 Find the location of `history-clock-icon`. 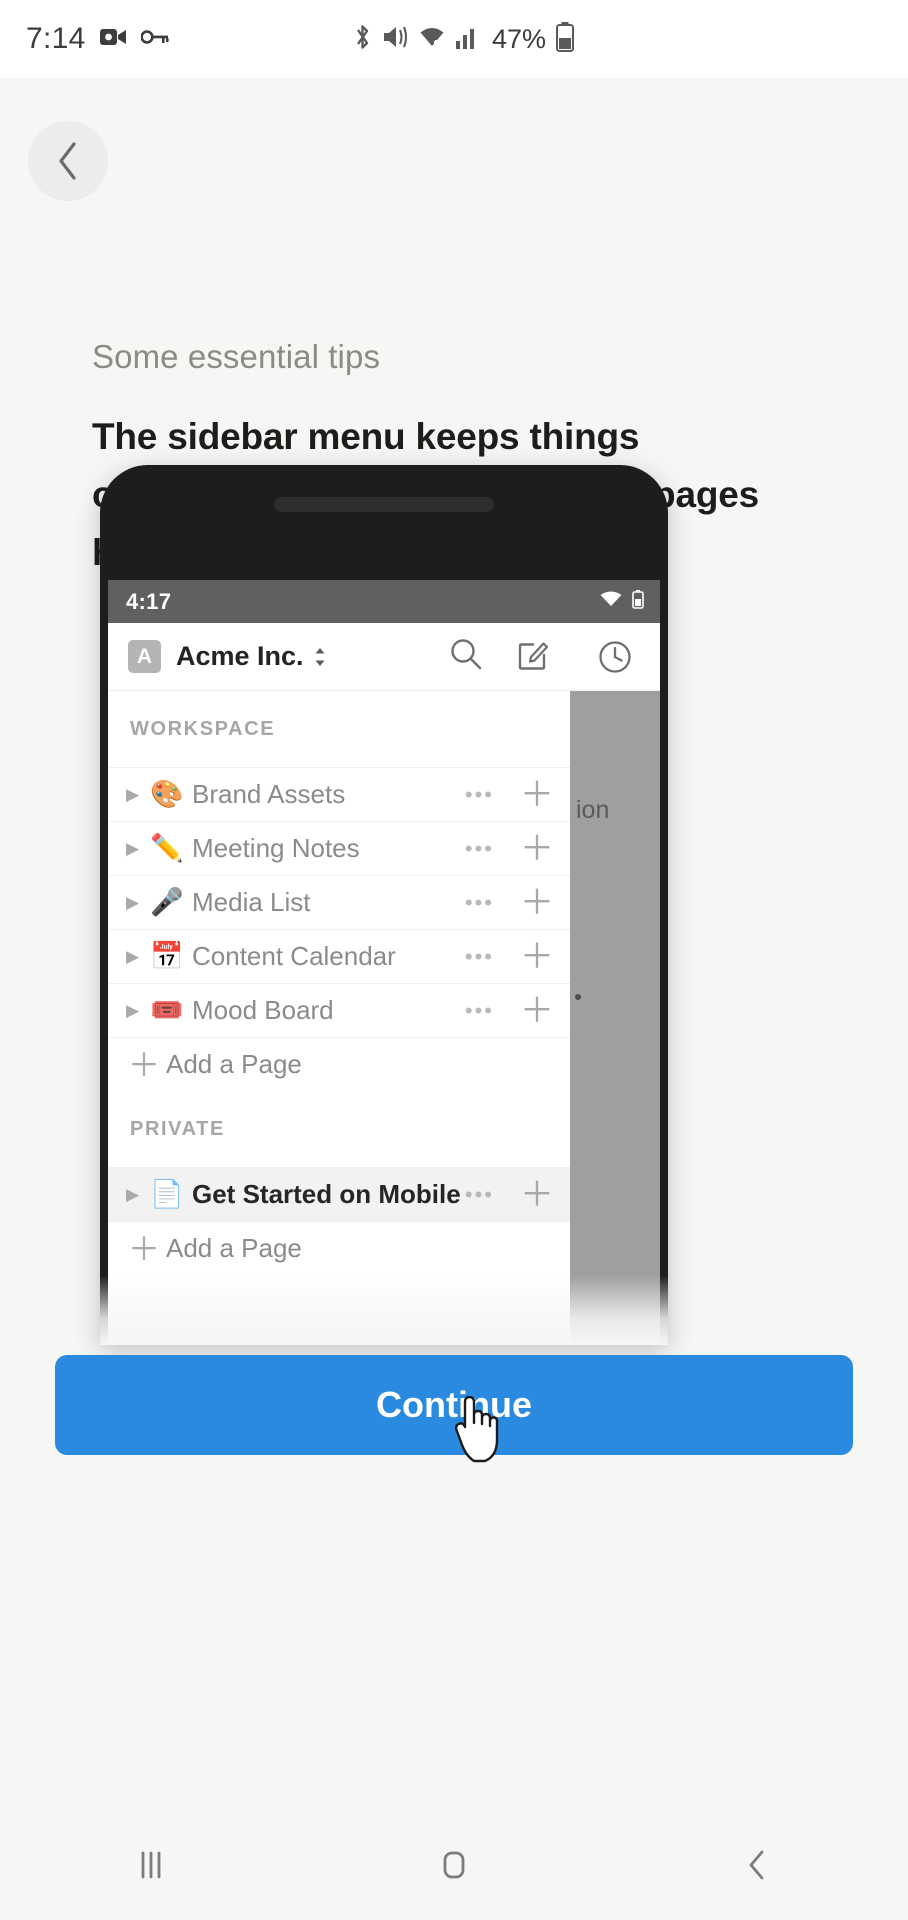

history-clock-icon is located at coordinates (615, 656).